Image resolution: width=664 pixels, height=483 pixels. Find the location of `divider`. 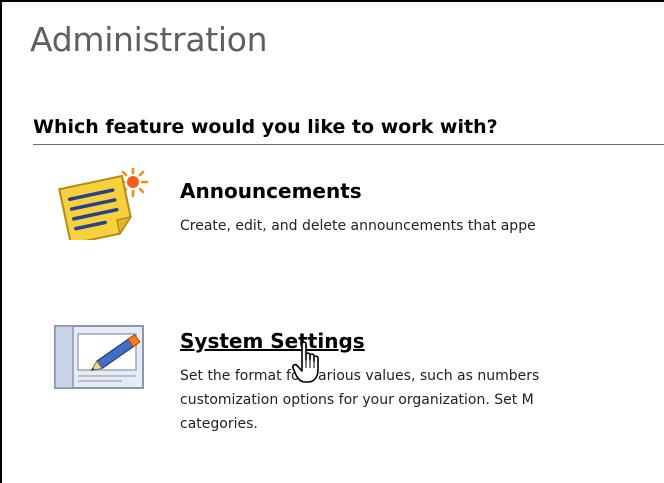

divider is located at coordinates (348, 144).